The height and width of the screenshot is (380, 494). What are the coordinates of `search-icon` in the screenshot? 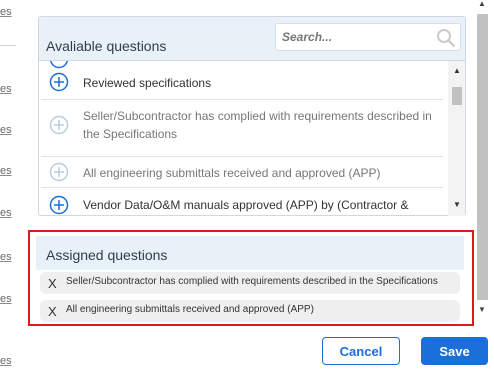 It's located at (446, 38).